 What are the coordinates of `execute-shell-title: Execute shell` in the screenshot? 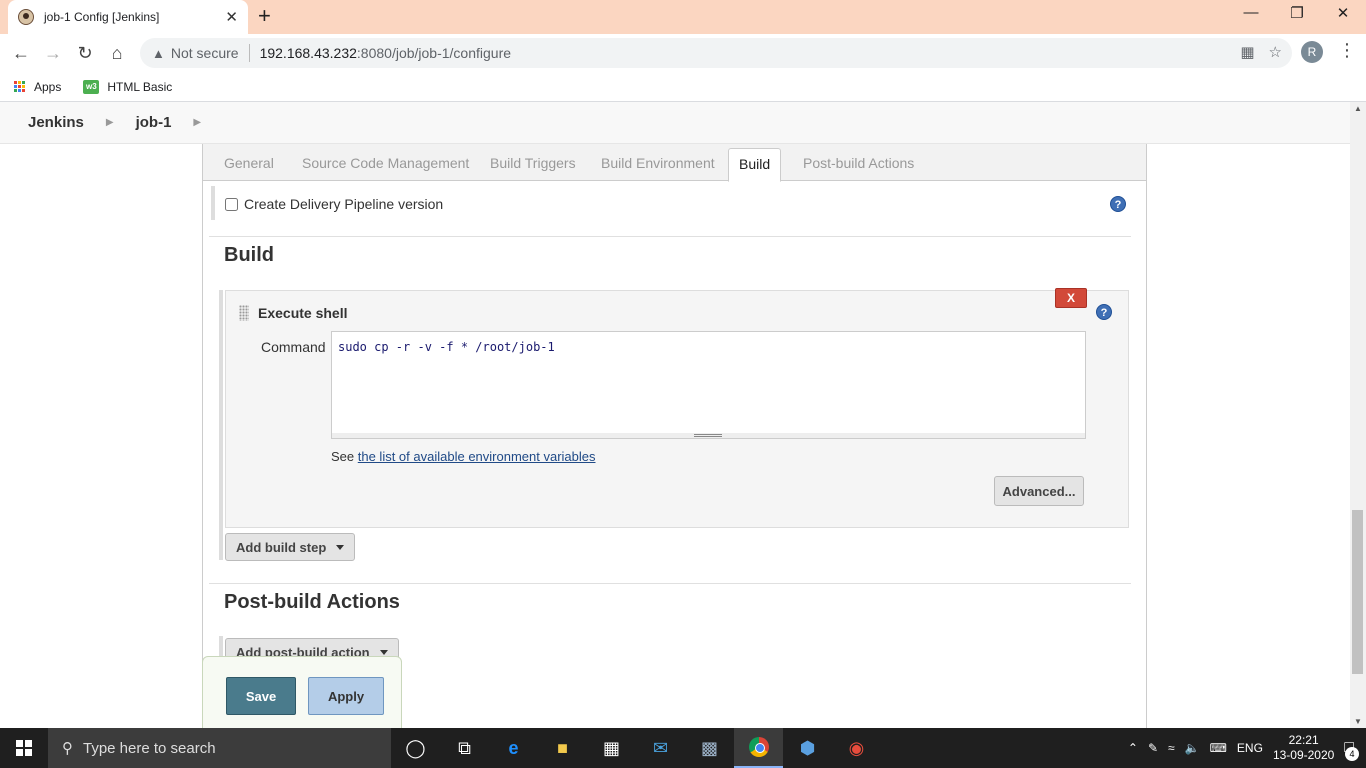 It's located at (303, 313).